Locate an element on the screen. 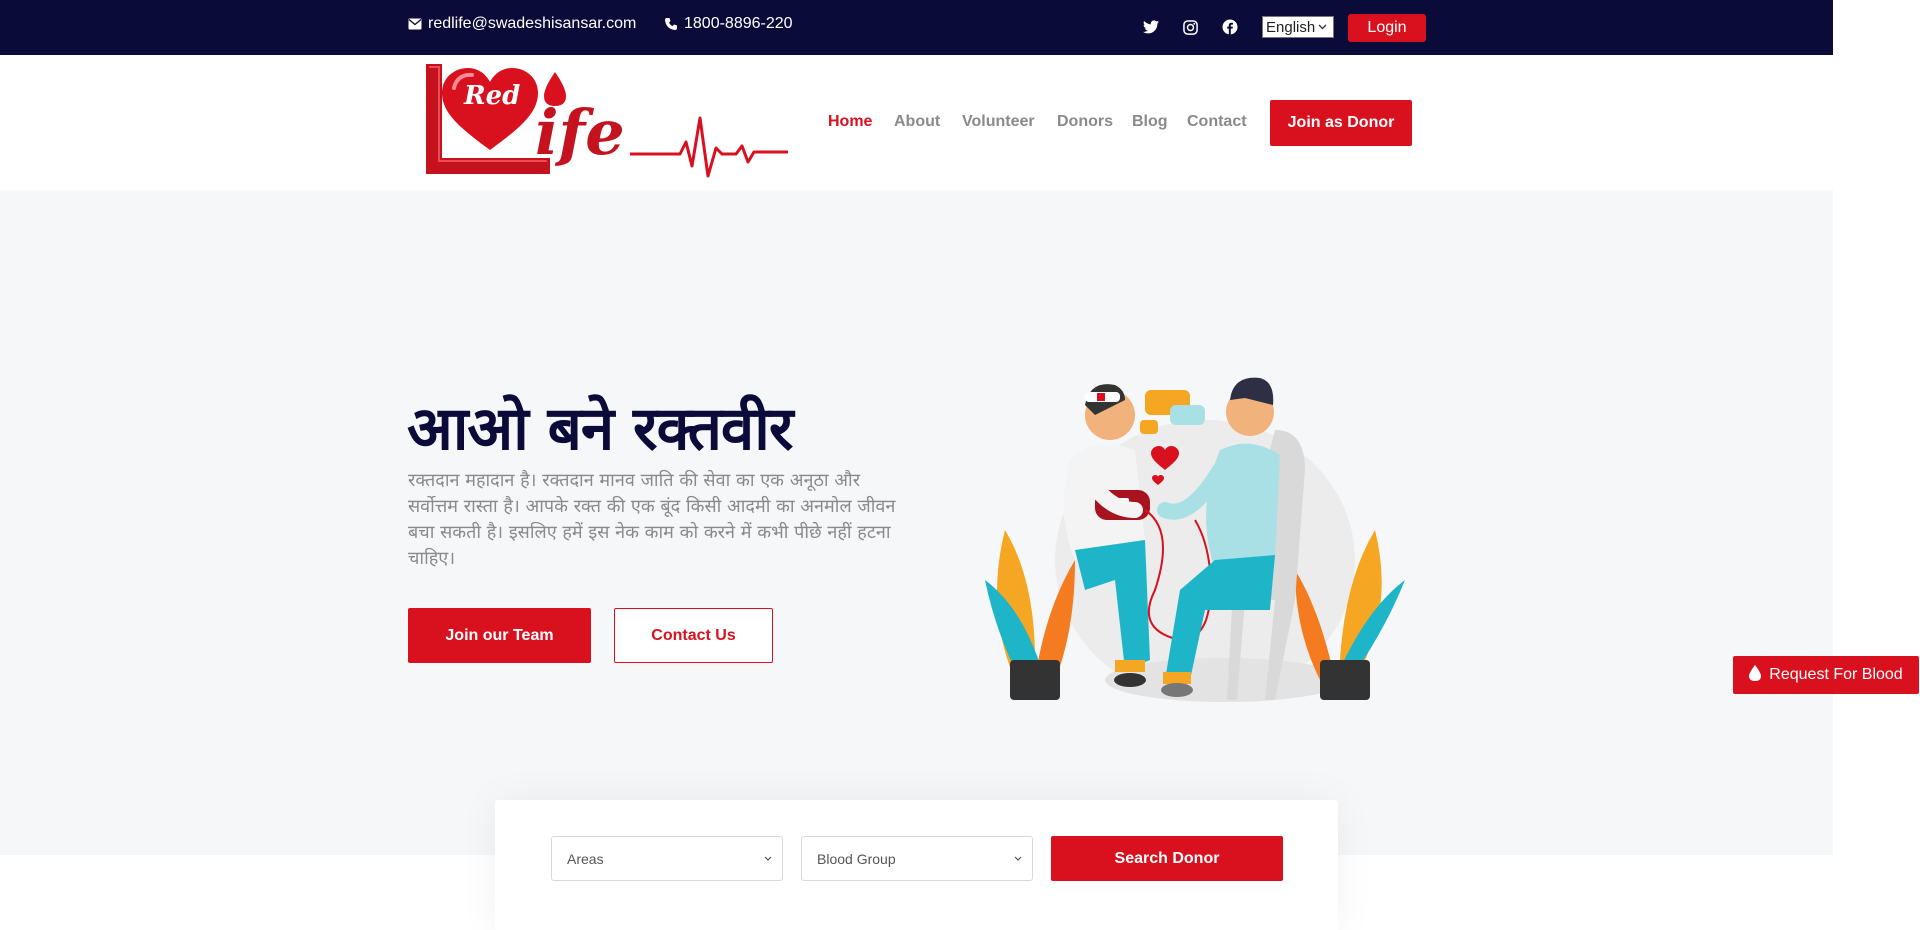 This screenshot has height=930, width=1920. hero-title: आओ बने रक्तवीर is located at coordinates (600, 429).